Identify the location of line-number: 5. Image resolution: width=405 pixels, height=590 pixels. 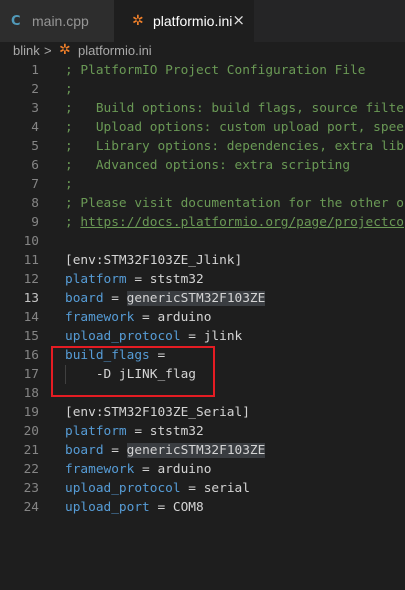
(35, 146).